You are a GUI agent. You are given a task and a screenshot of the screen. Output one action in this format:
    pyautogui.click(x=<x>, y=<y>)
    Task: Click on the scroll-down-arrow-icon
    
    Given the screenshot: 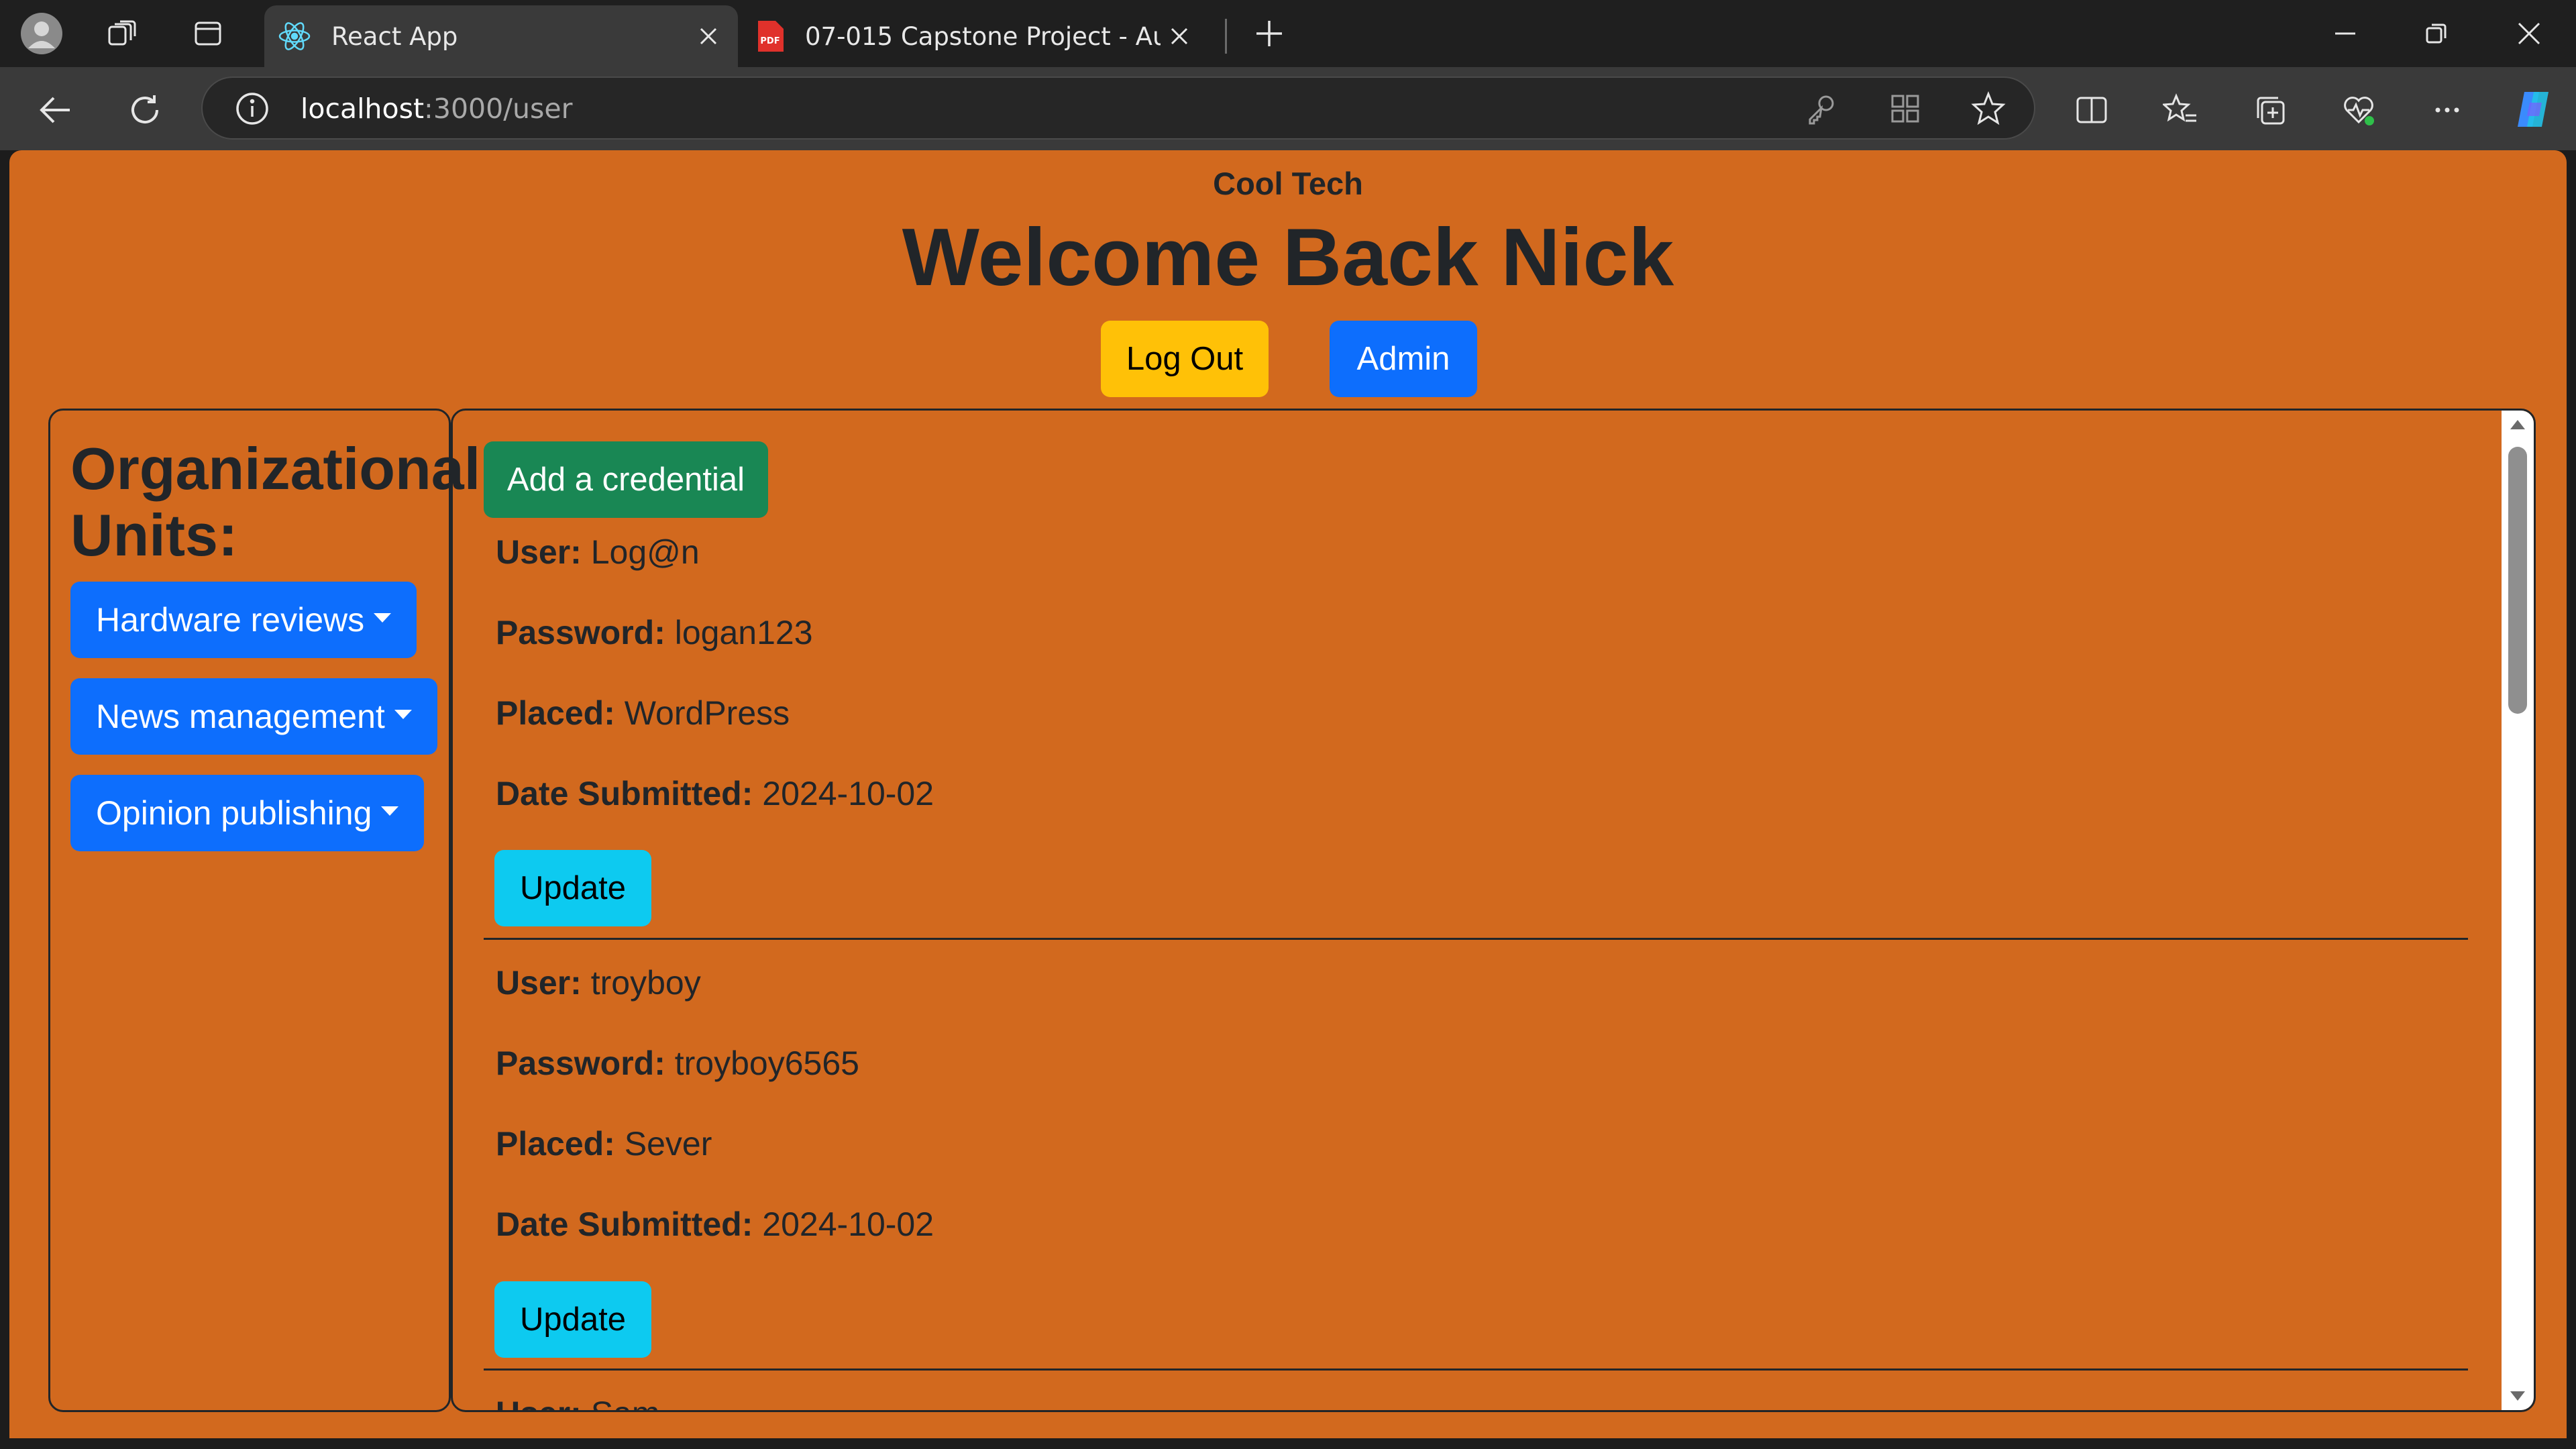 What is the action you would take?
    pyautogui.click(x=2517, y=1396)
    